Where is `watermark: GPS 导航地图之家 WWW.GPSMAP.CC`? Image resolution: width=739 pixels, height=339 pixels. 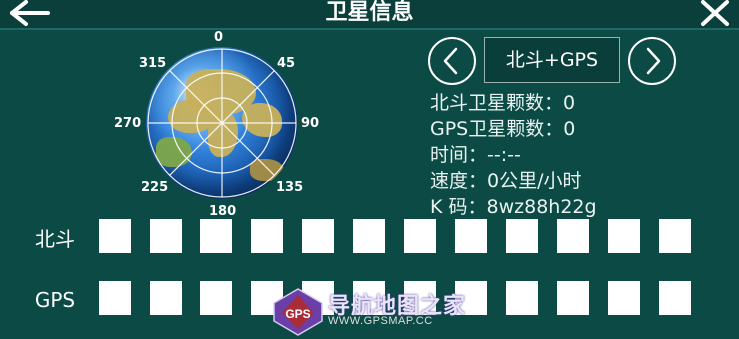
watermark: GPS 导航地图之家 WWW.GPSMAP.CC is located at coordinates (375, 312).